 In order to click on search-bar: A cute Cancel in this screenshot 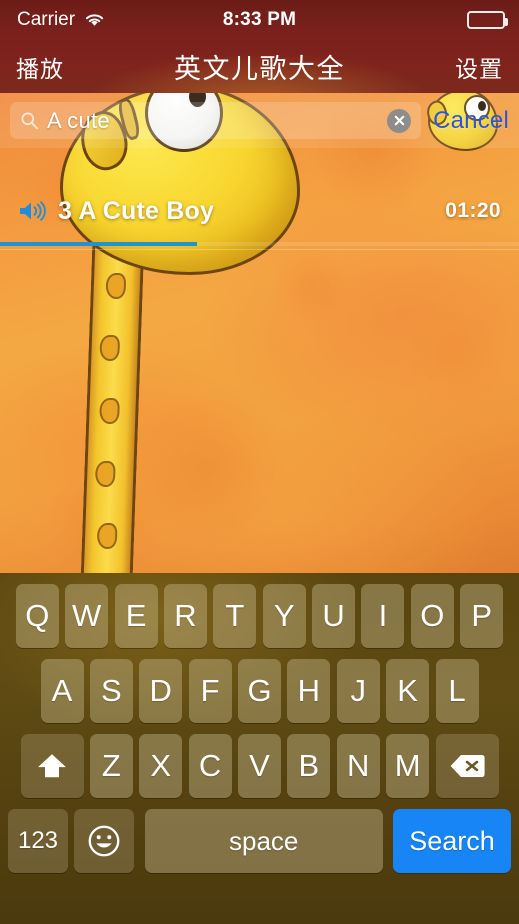, I will do `click(259, 120)`.